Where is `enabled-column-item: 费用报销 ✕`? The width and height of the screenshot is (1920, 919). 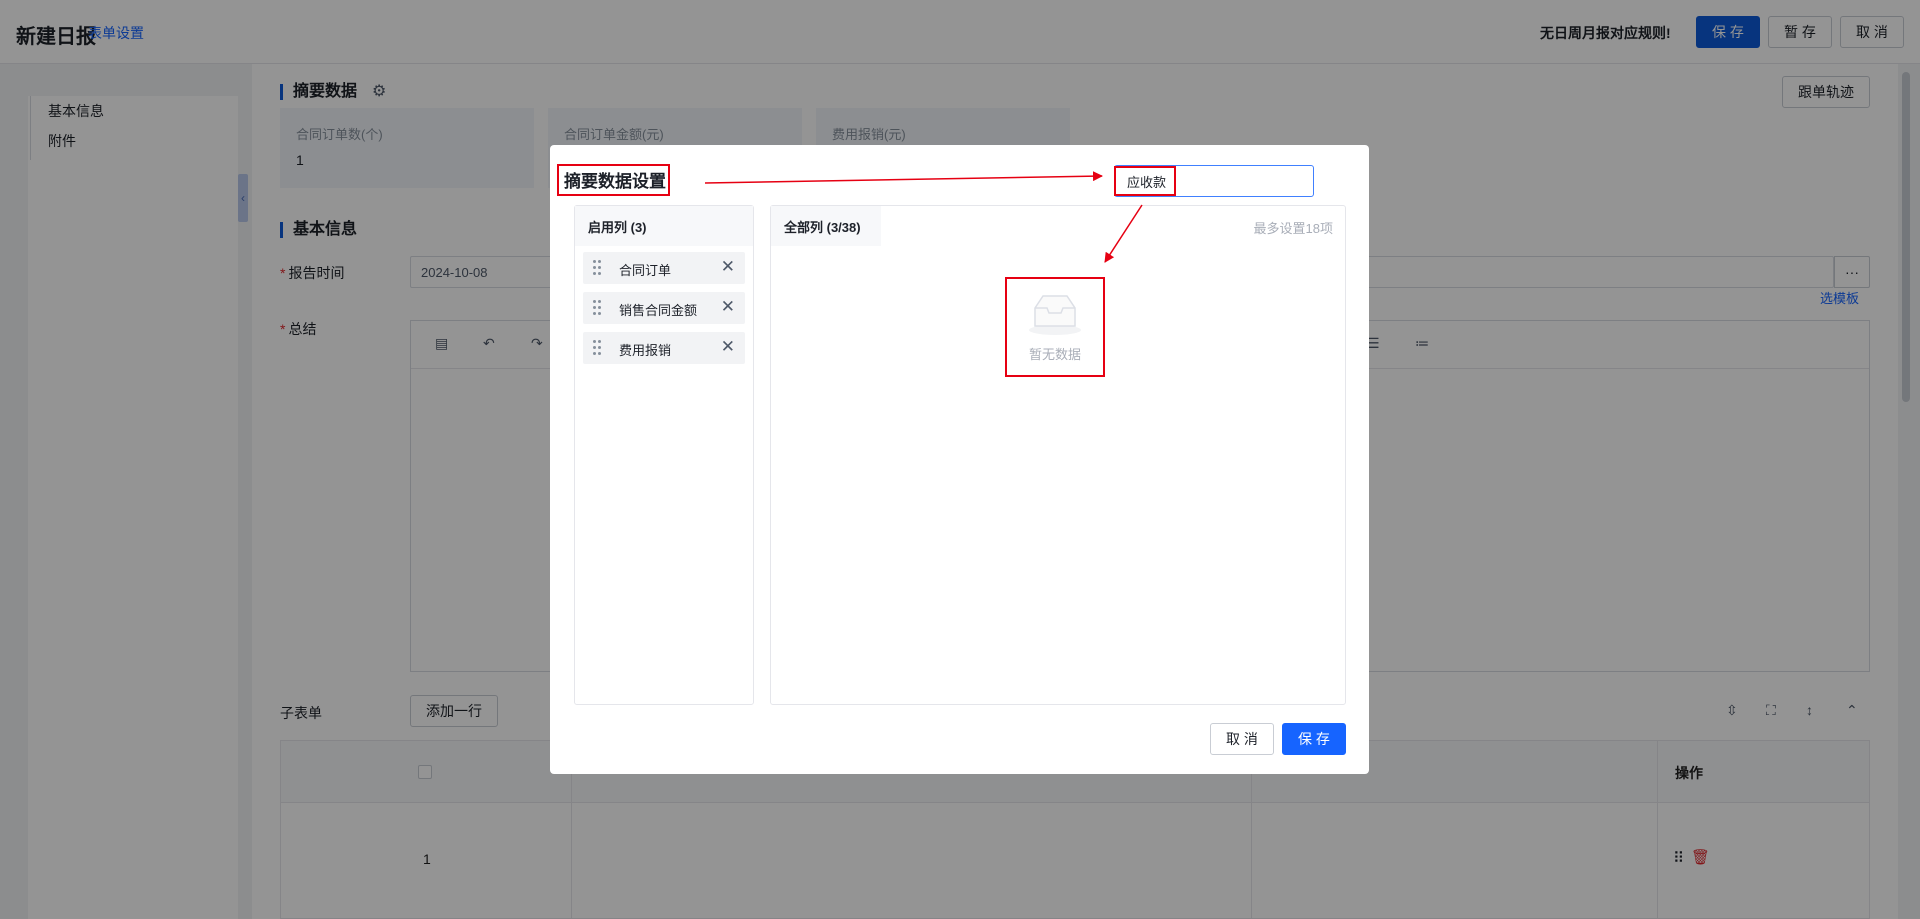 enabled-column-item: 费用报销 ✕ is located at coordinates (664, 348).